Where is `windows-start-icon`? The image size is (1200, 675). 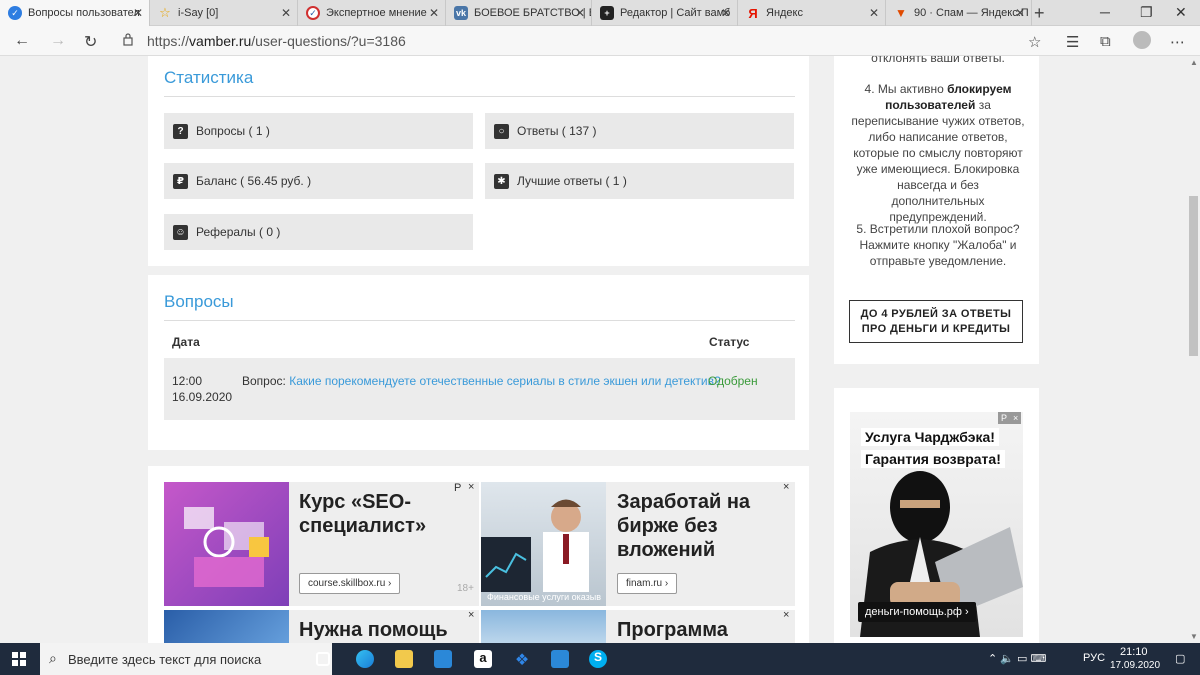 windows-start-icon is located at coordinates (19, 659).